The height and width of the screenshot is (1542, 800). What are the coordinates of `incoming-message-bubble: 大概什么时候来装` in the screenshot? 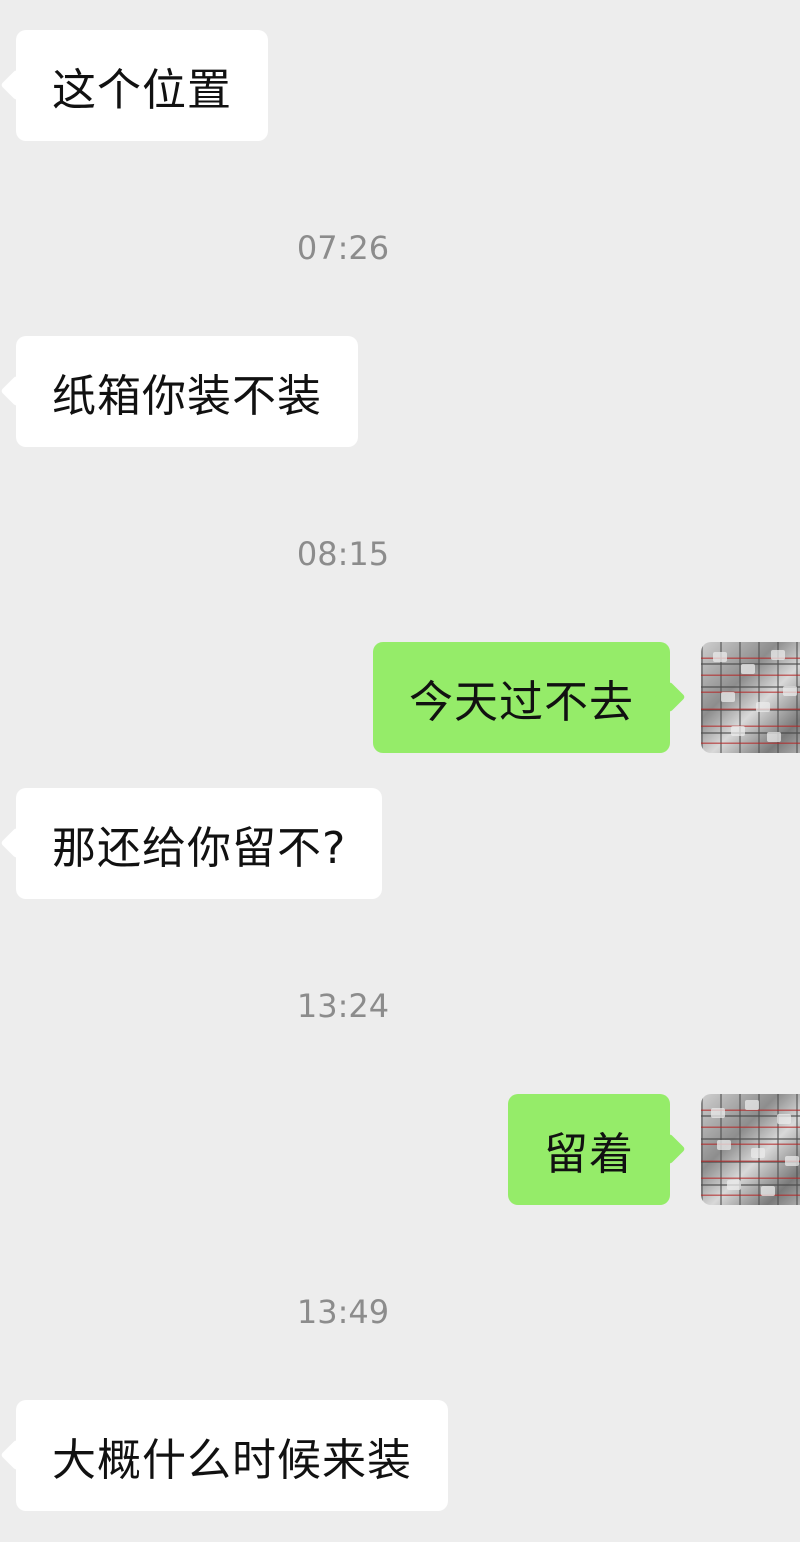 It's located at (232, 1455).